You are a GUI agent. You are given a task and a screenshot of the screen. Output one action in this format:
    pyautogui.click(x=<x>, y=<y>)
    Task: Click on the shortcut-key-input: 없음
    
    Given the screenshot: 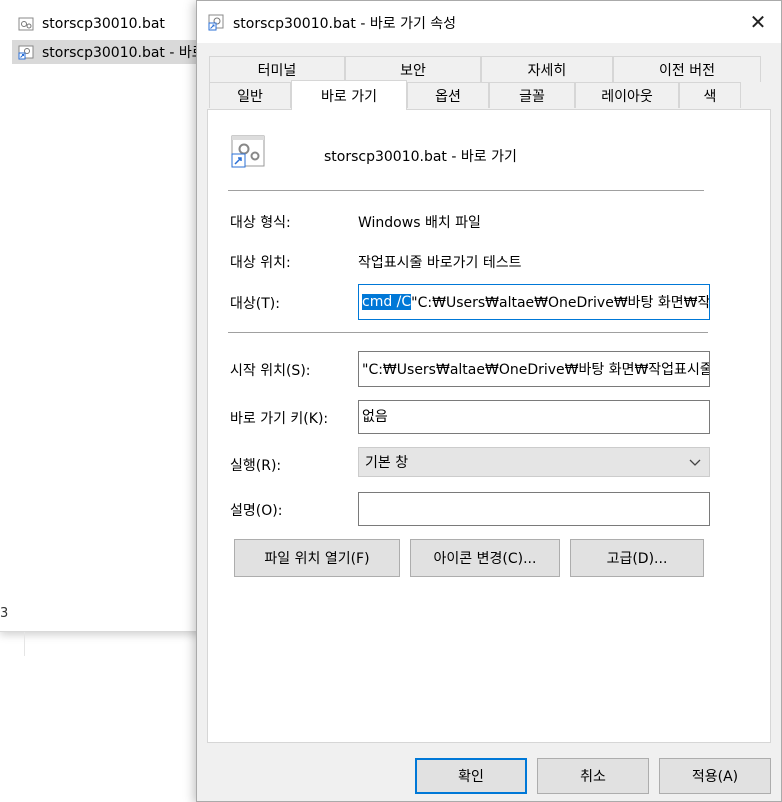 What is the action you would take?
    pyautogui.click(x=534, y=417)
    